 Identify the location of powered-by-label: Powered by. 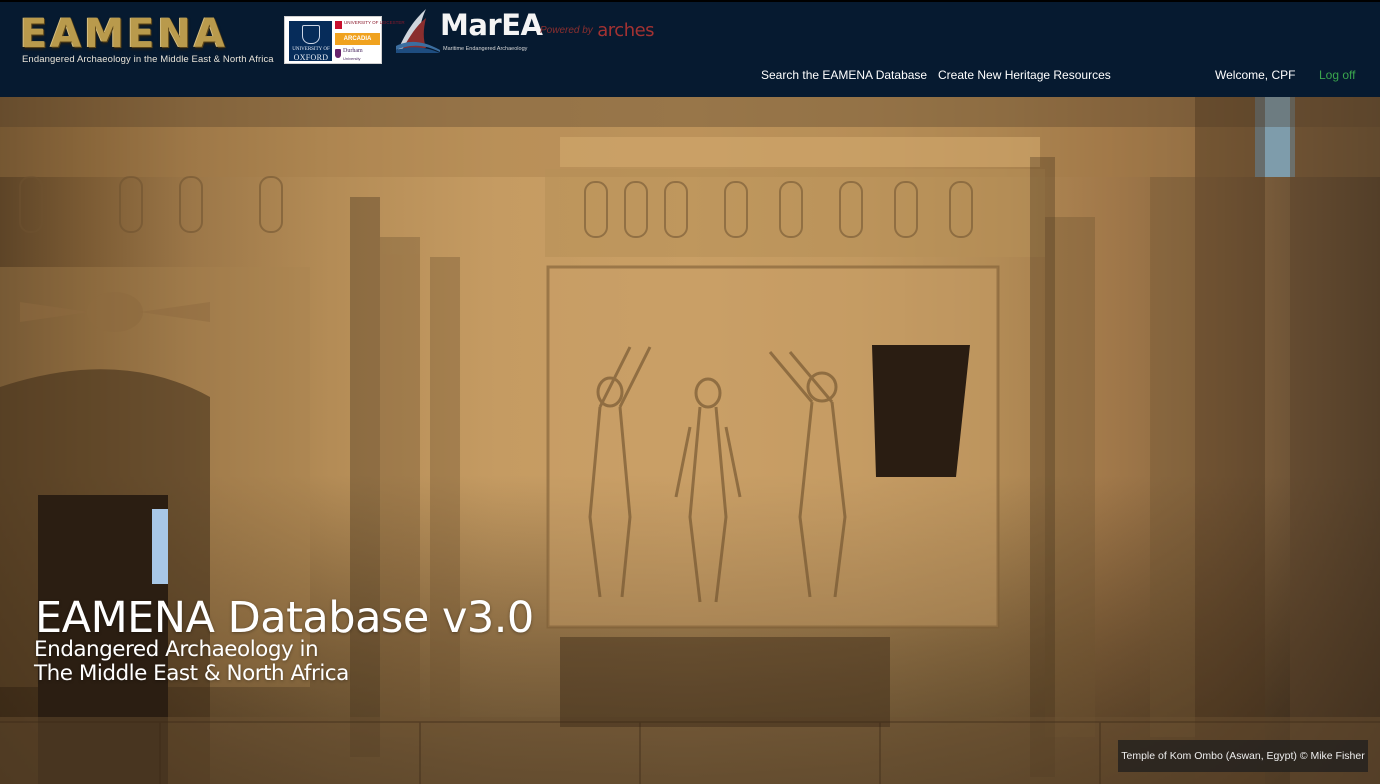
(566, 30).